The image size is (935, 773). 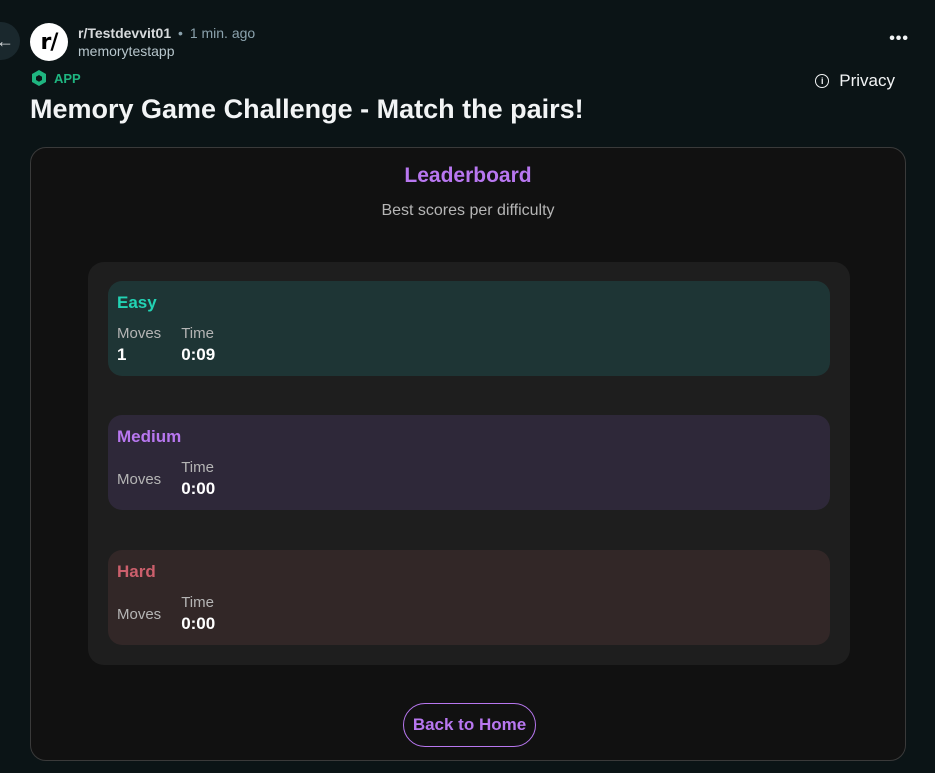 I want to click on app-badge-label: APP, so click(x=67, y=78).